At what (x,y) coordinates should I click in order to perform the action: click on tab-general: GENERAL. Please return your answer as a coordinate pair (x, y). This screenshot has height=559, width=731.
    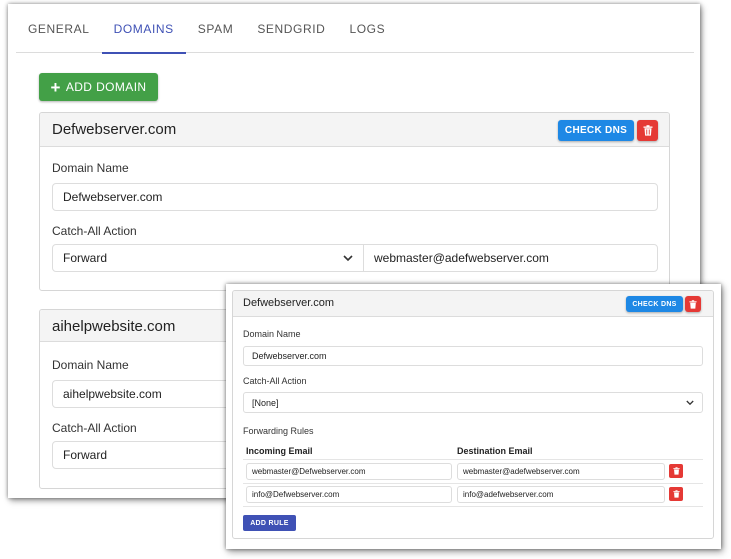
    Looking at the image, I should click on (59, 30).